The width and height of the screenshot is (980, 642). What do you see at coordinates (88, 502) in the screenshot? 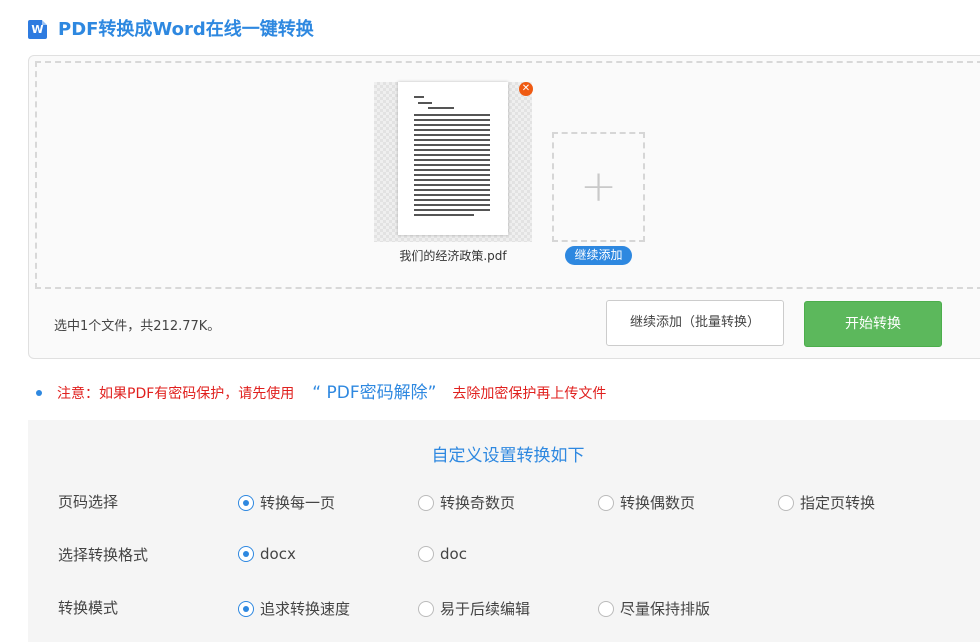
I see `page-selection-label: 页码选择` at bounding box center [88, 502].